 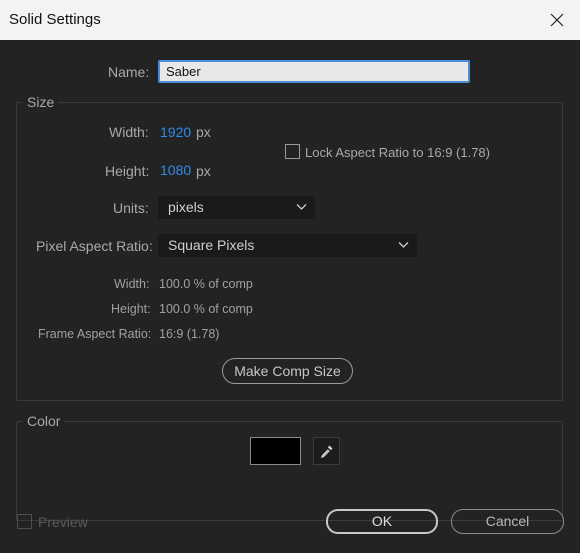 What do you see at coordinates (382, 521) in the screenshot?
I see `ok-button: OK` at bounding box center [382, 521].